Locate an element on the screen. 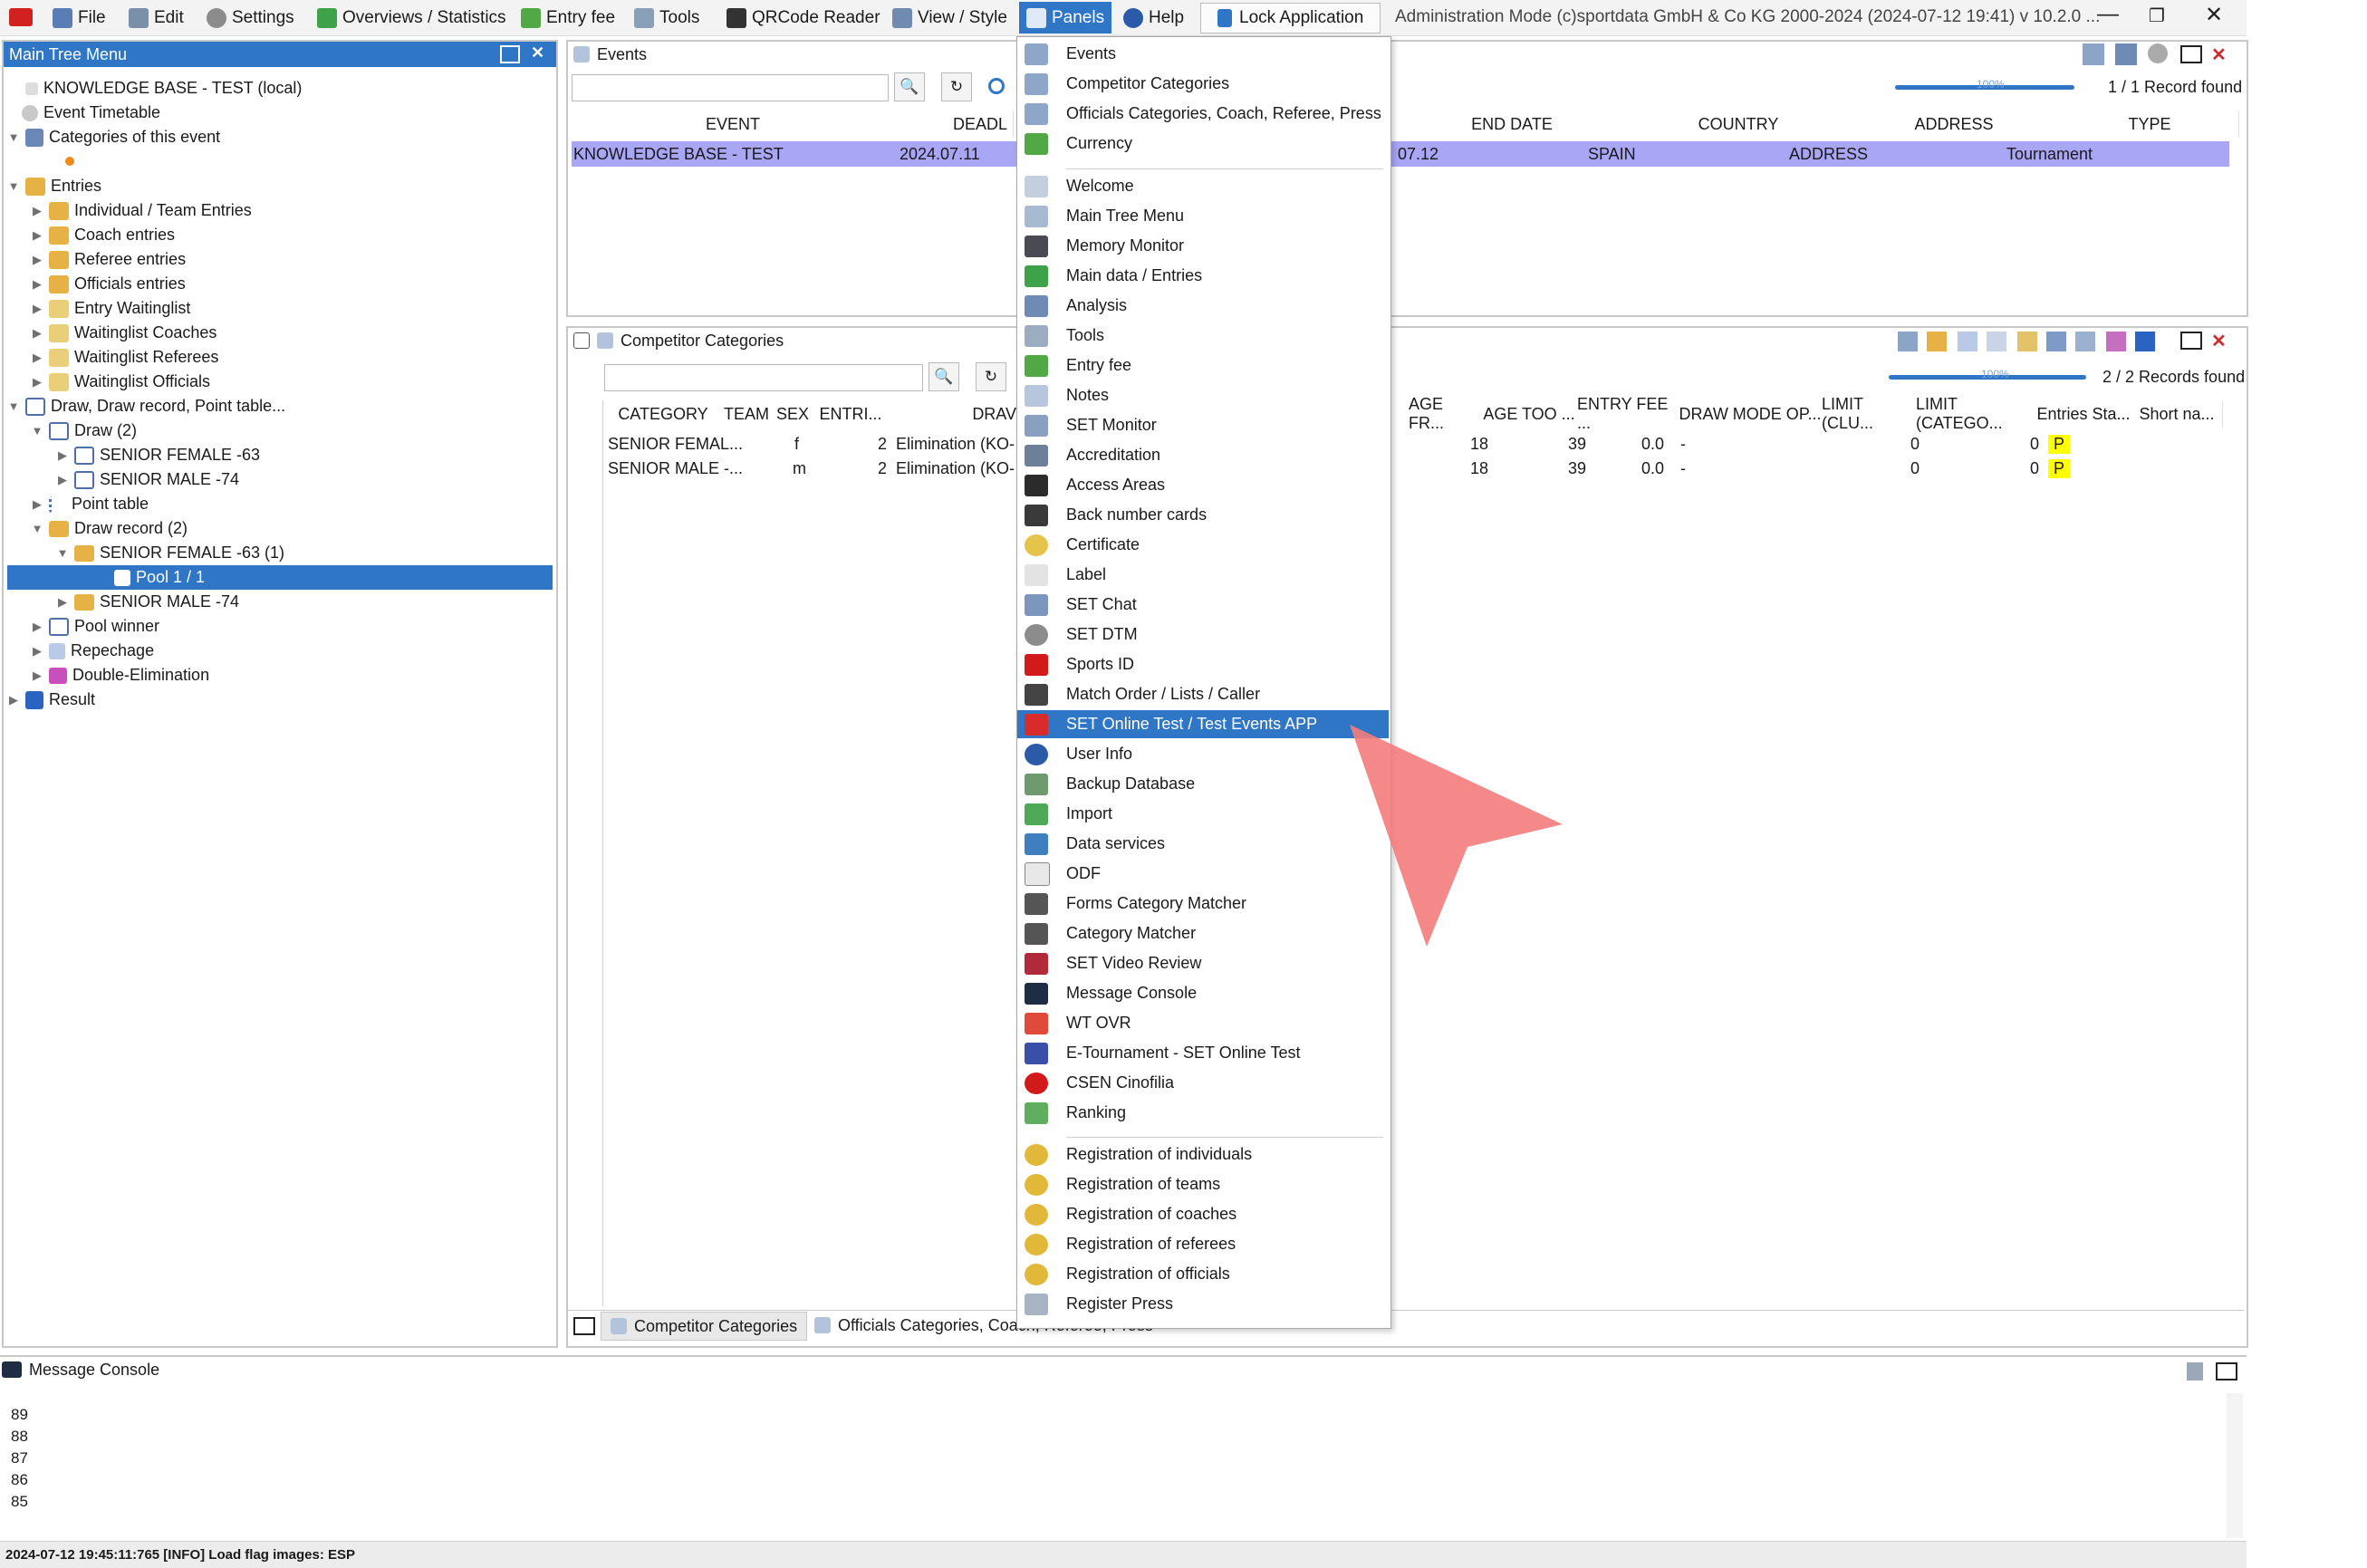  menu-item-back-number-cards: Back number cards is located at coordinates (1203, 515).